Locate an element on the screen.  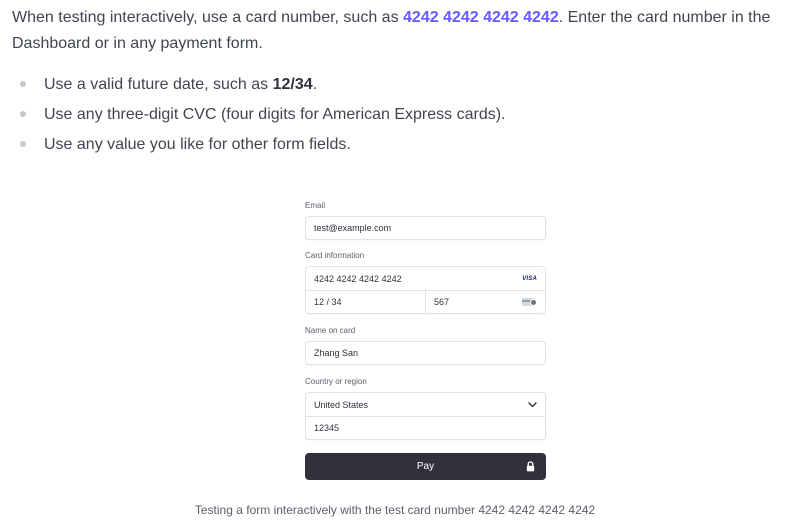
expiry-field: 12 / 34 is located at coordinates (365, 302).